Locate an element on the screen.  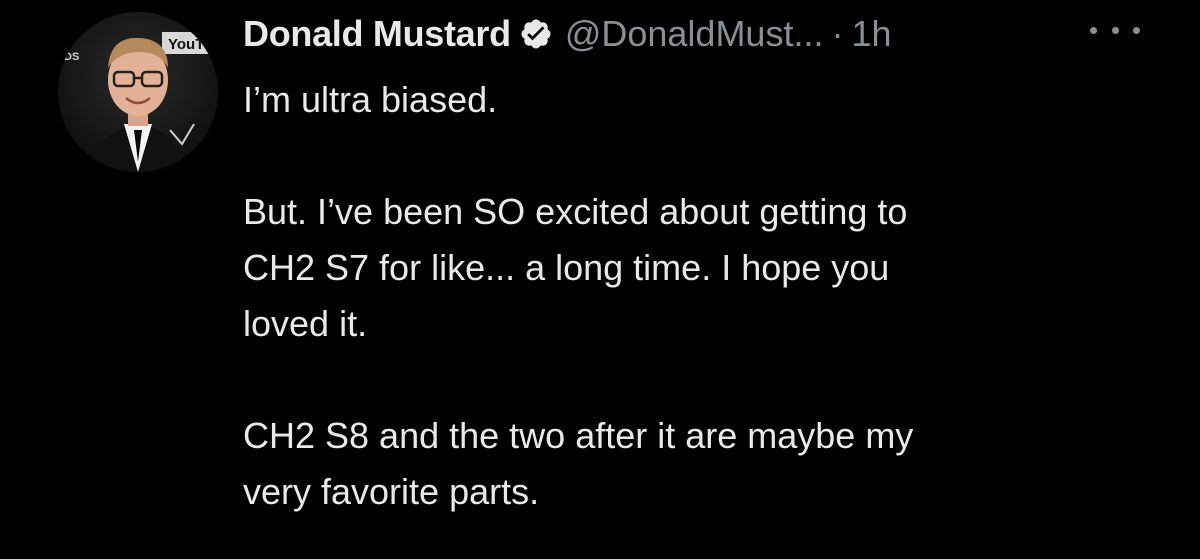
avatar: YouTu DS is located at coordinates (138, 92).